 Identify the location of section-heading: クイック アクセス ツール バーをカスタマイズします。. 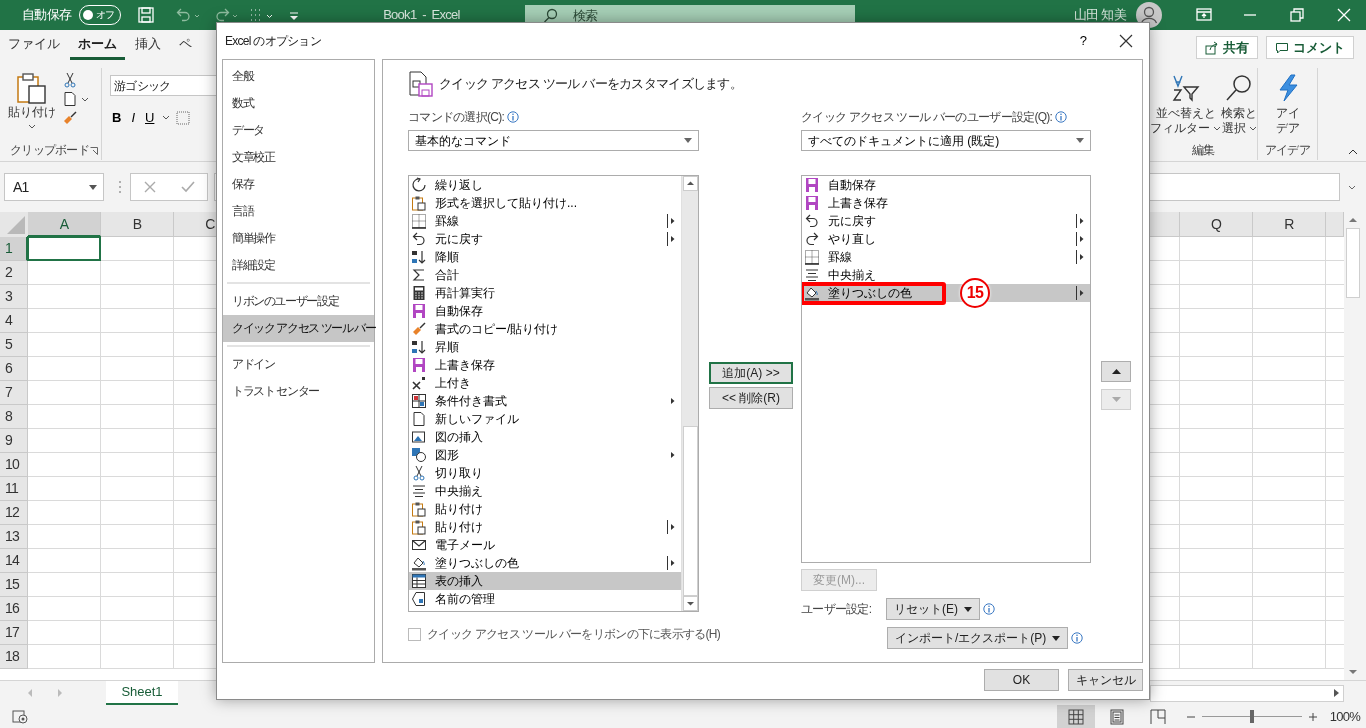
(590, 84).